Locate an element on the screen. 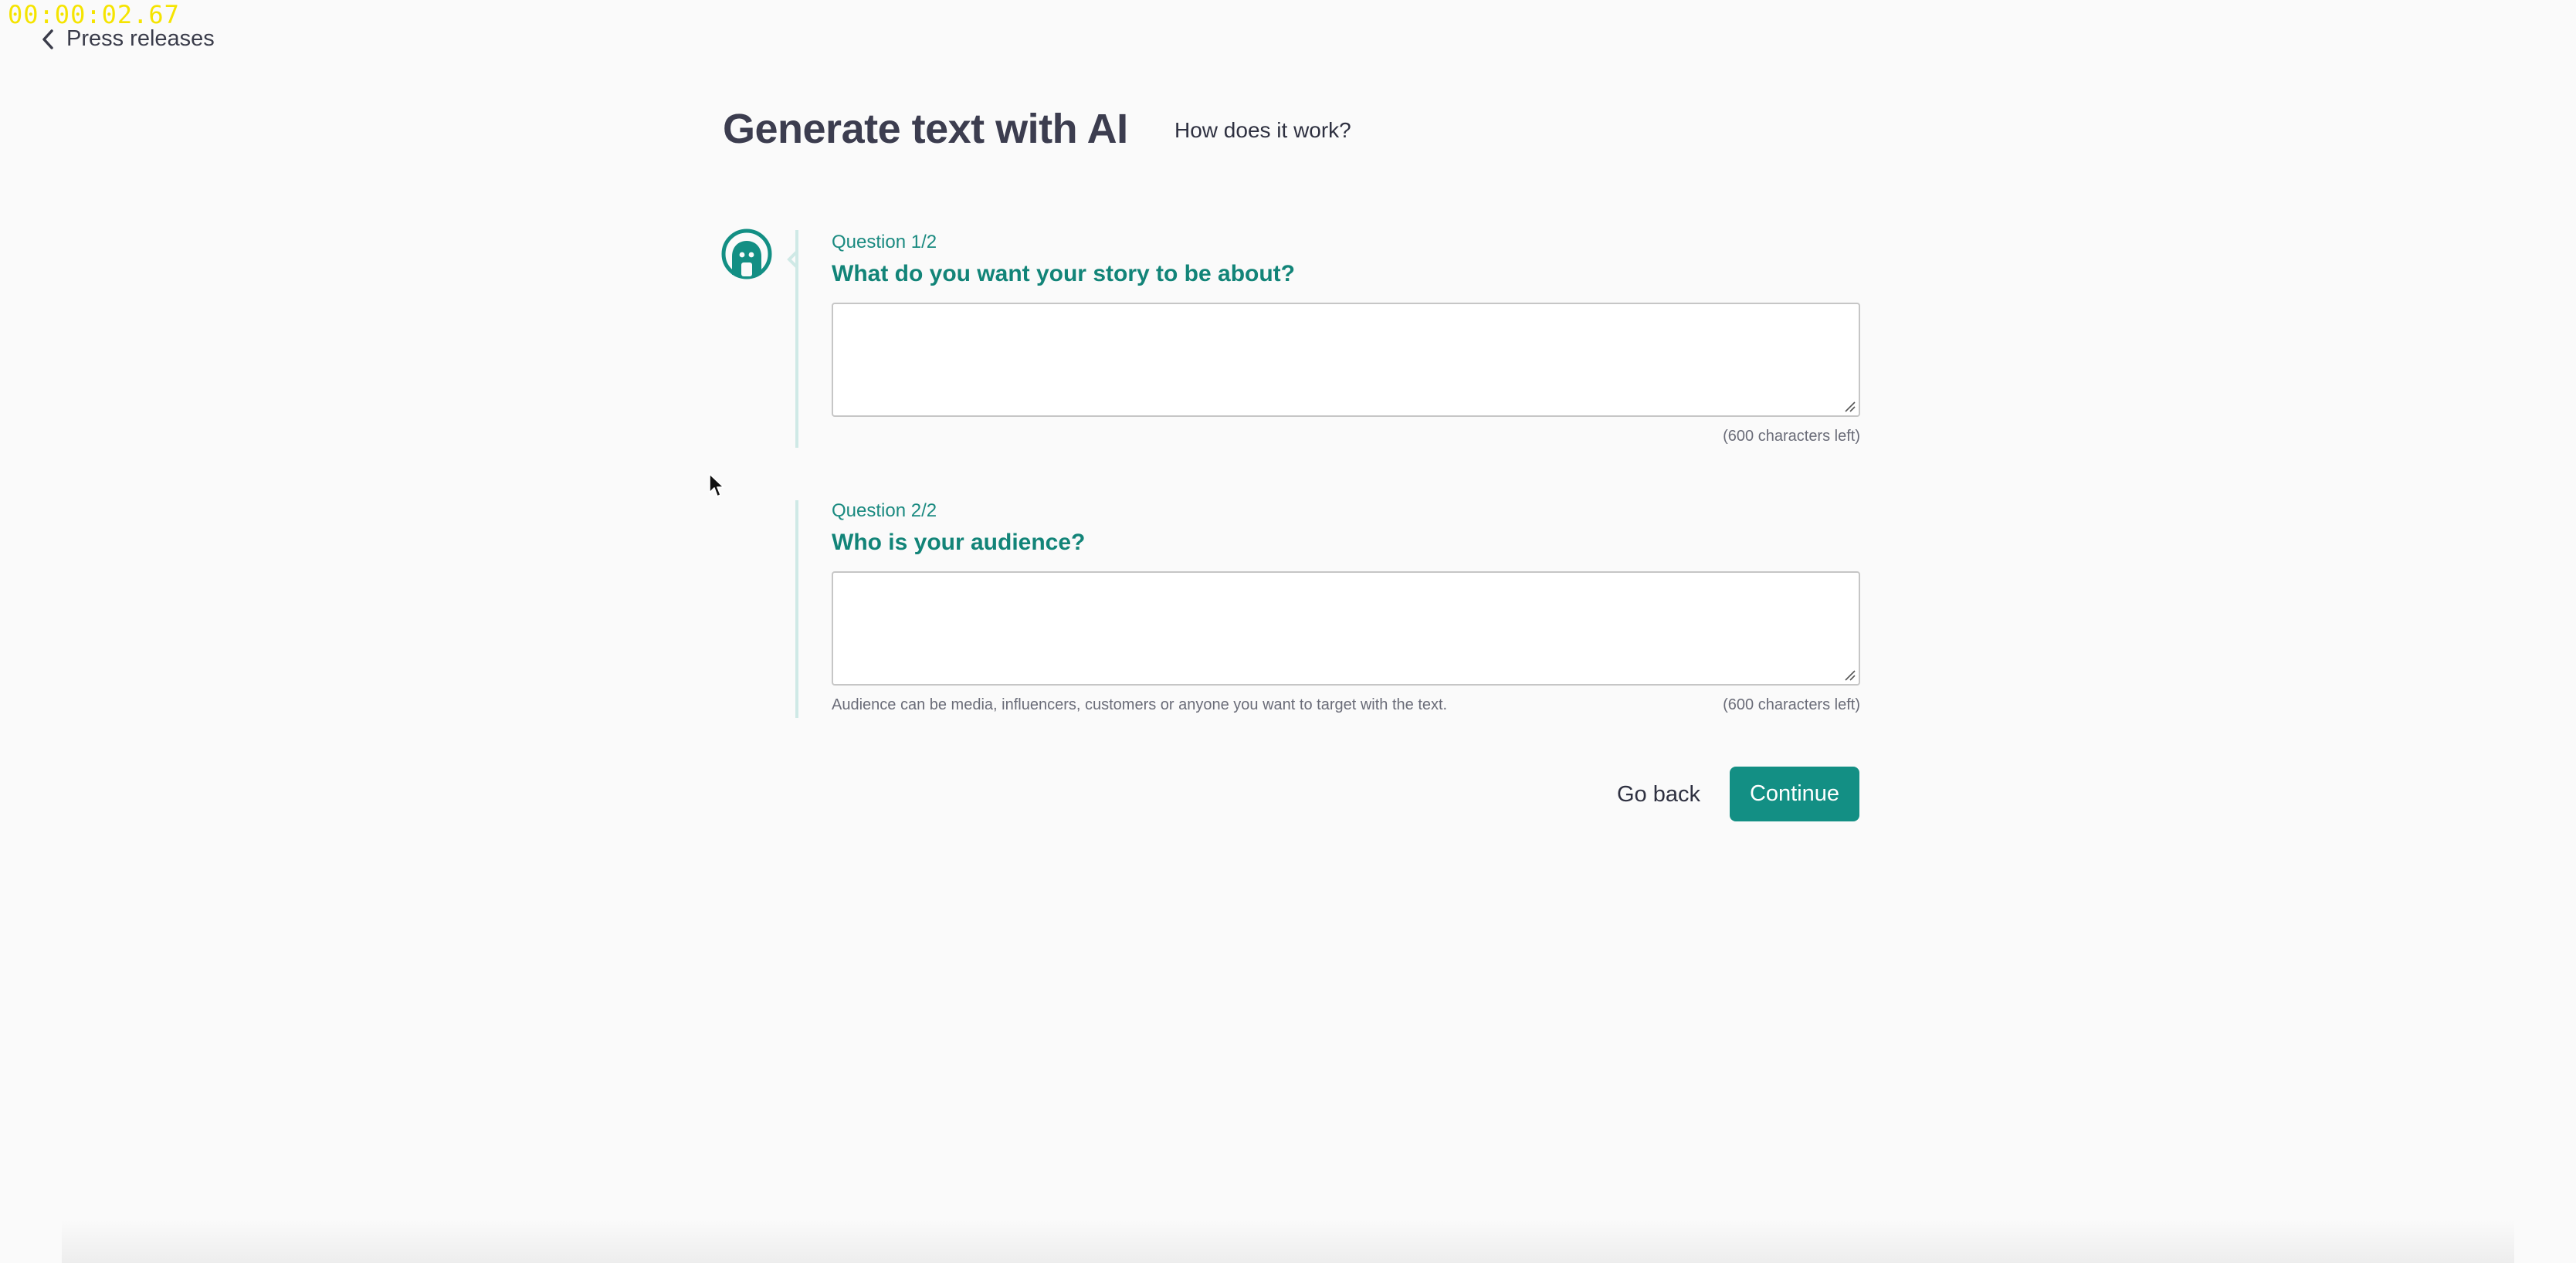 The height and width of the screenshot is (1263, 2576). how-does-it-work-link: How does it work? is located at coordinates (1262, 131).